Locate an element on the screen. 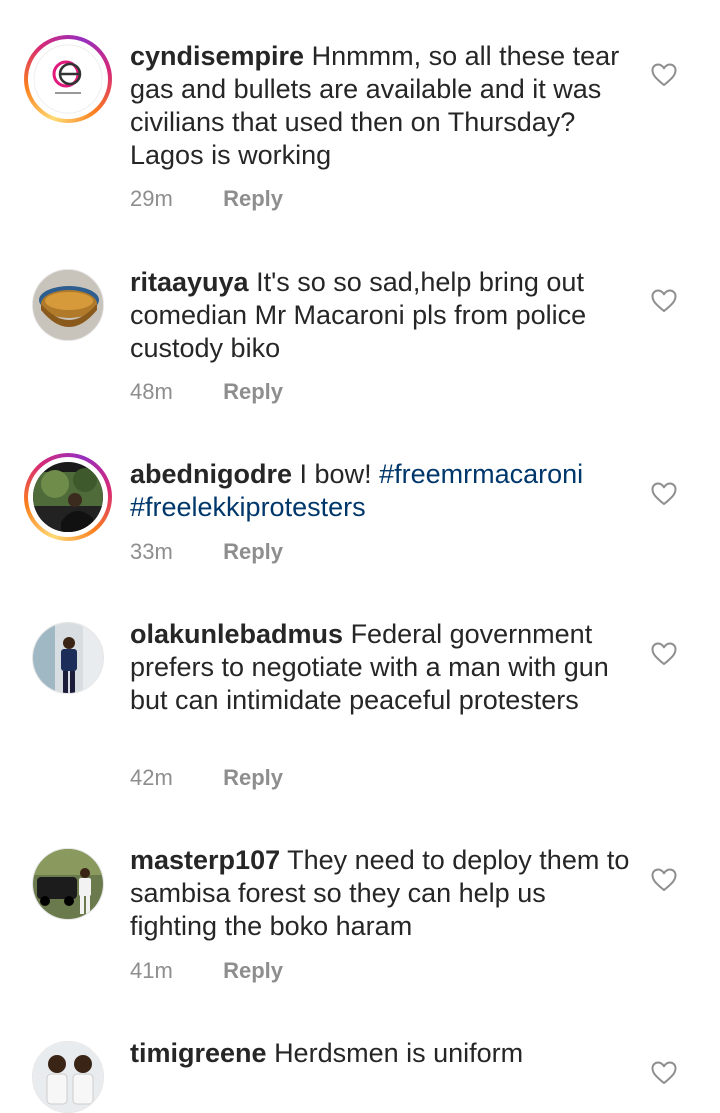 The width and height of the screenshot is (720, 1113). comment-meta: 33m Reply is located at coordinates (206, 552).